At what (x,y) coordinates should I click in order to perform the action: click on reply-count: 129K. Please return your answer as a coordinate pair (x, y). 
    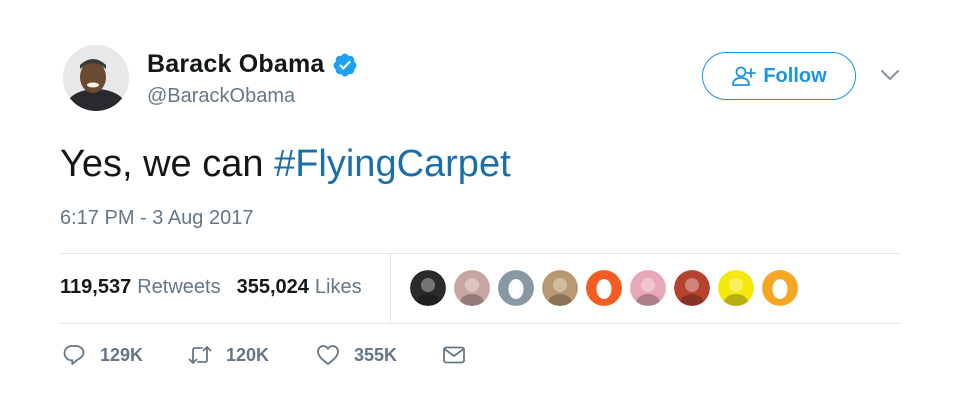
    Looking at the image, I should click on (122, 354).